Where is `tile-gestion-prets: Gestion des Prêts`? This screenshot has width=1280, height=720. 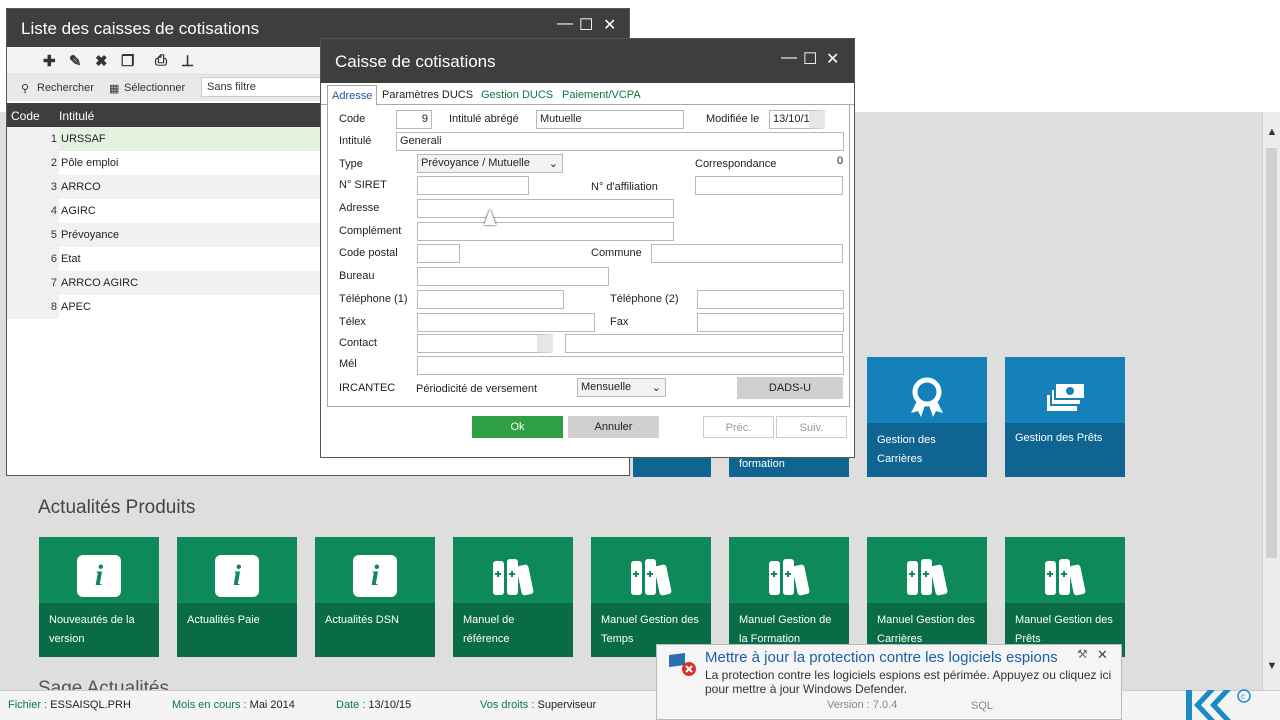 tile-gestion-prets: Gestion des Prêts is located at coordinates (1065, 417).